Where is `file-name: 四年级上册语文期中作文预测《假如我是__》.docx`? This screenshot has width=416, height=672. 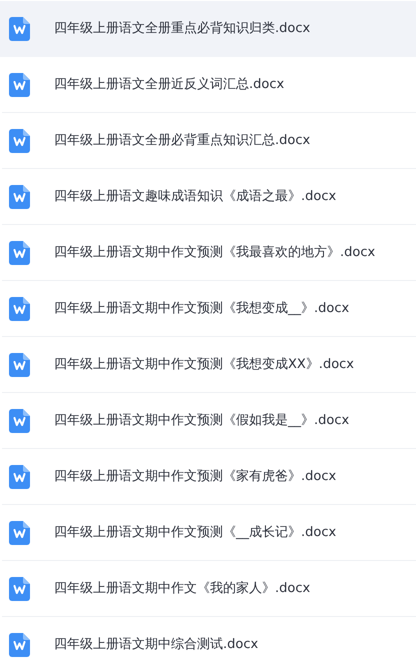
file-name: 四年级上册语文期中作文预测《假如我是__》.docx is located at coordinates (202, 421).